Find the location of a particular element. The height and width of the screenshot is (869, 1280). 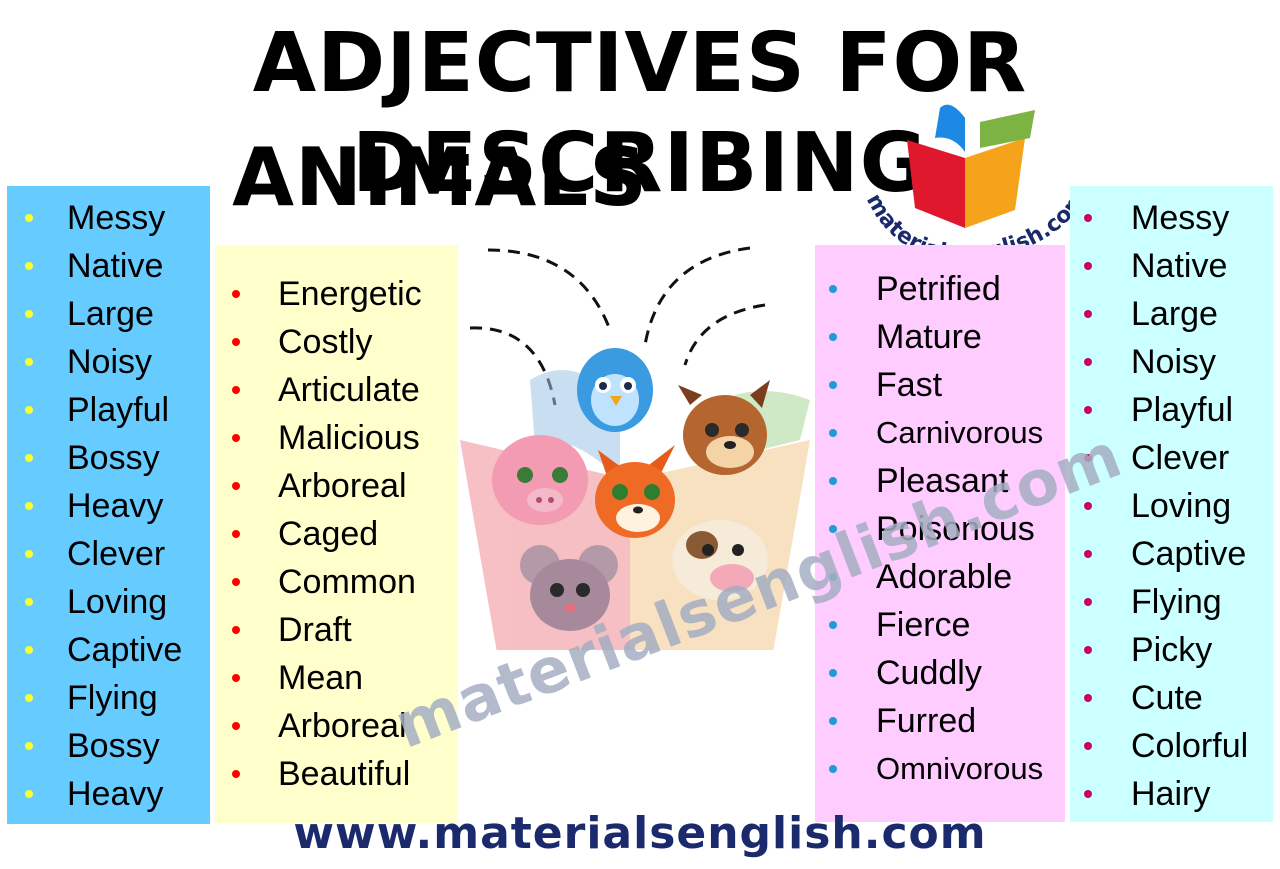

adjective-item: Arboreal is located at coordinates (336, 486).